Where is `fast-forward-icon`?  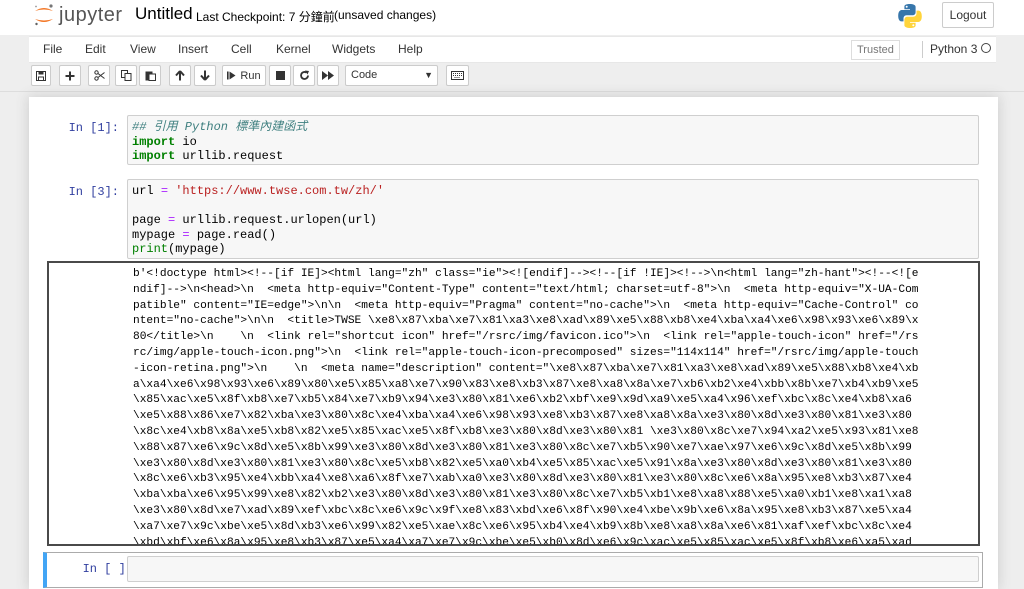
fast-forward-icon is located at coordinates (328, 75).